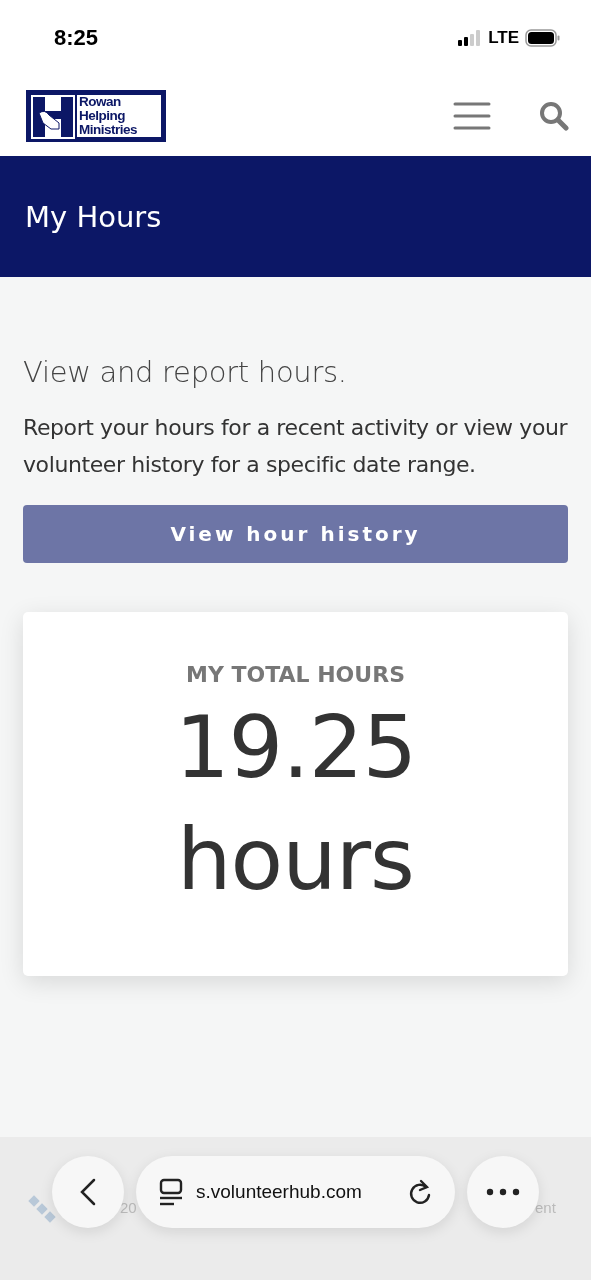 This screenshot has height=1280, width=591. I want to click on logo-text: Helping, so click(102, 115).